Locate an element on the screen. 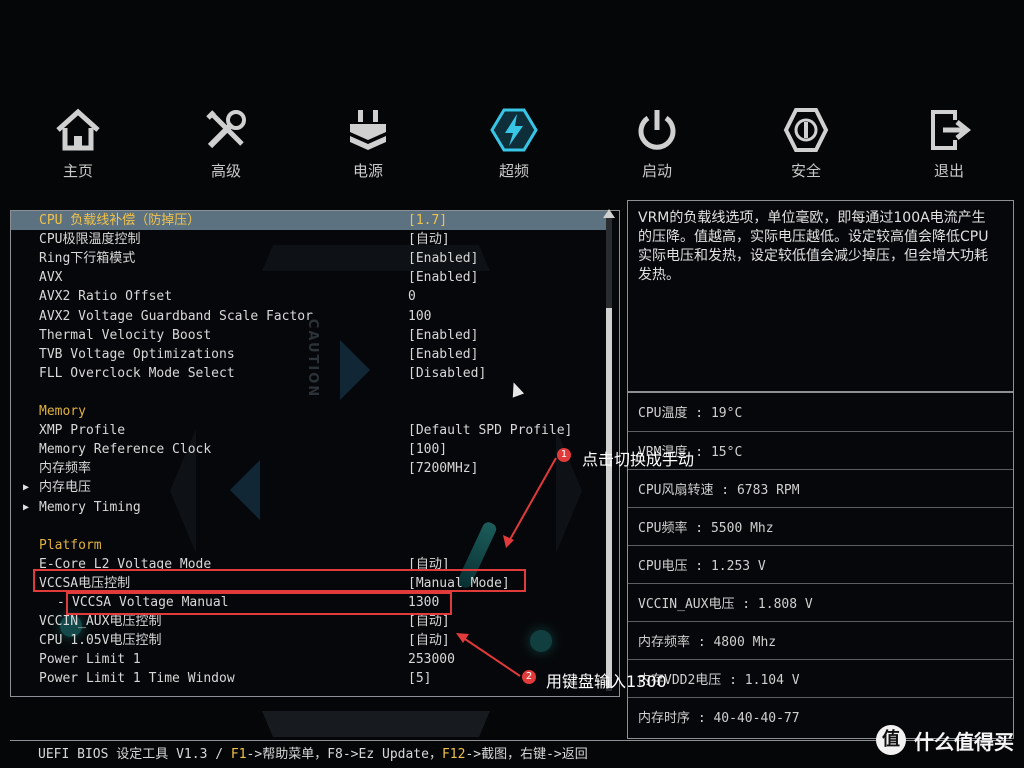 The width and height of the screenshot is (1024, 768). setting-row: Ring下行箱模式 [Enabled] is located at coordinates (309, 258).